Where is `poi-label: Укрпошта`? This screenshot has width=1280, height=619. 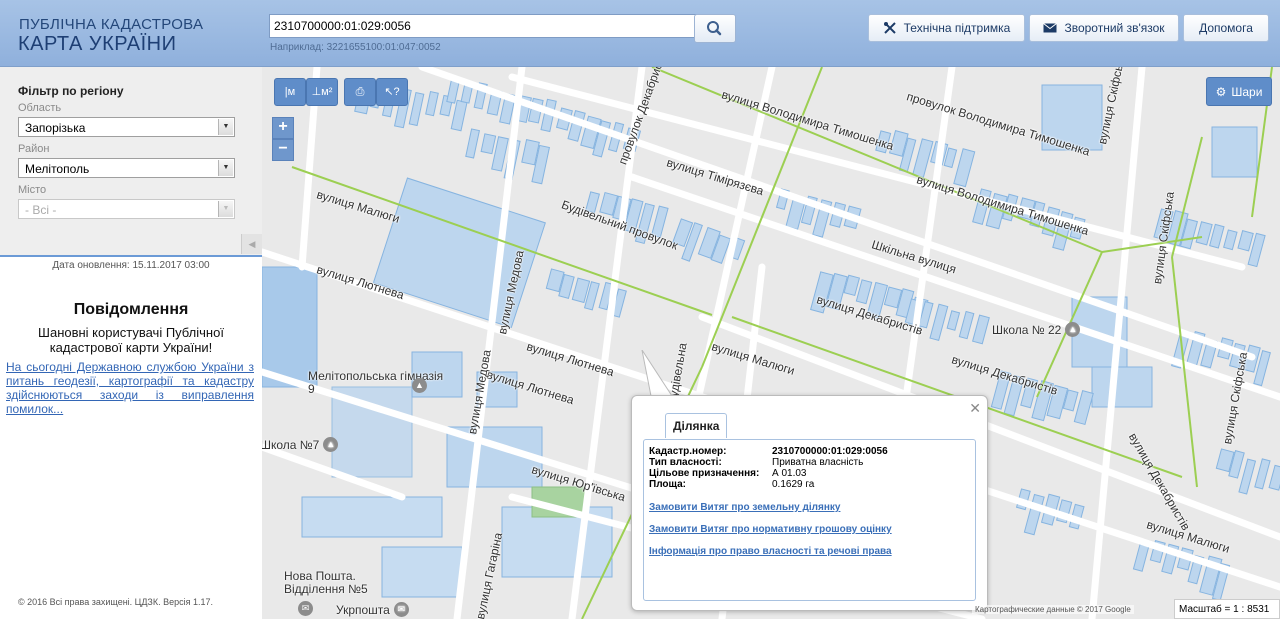 poi-label: Укрпошта is located at coordinates (363, 609).